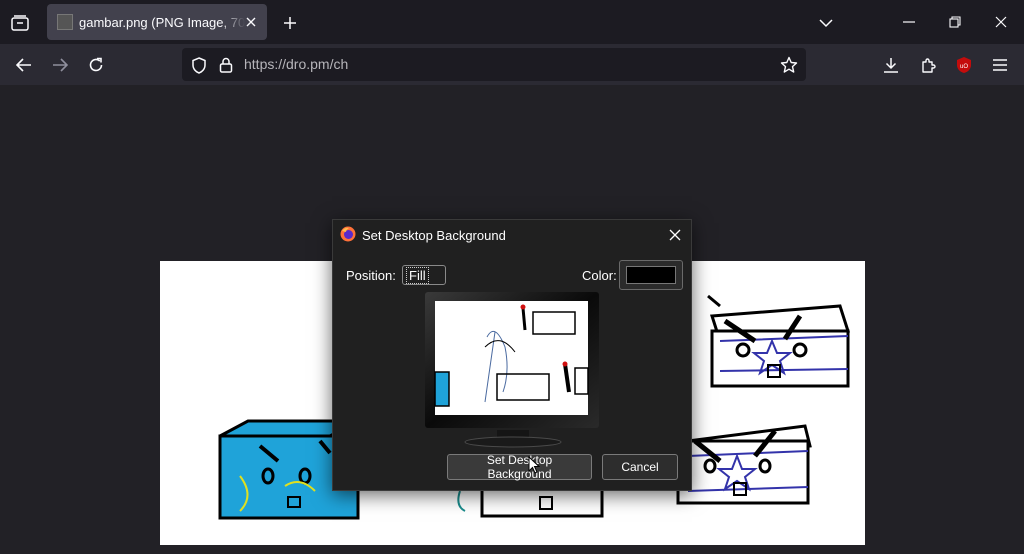  Describe the element at coordinates (417, 275) in the screenshot. I see `position-value: Fill` at that location.